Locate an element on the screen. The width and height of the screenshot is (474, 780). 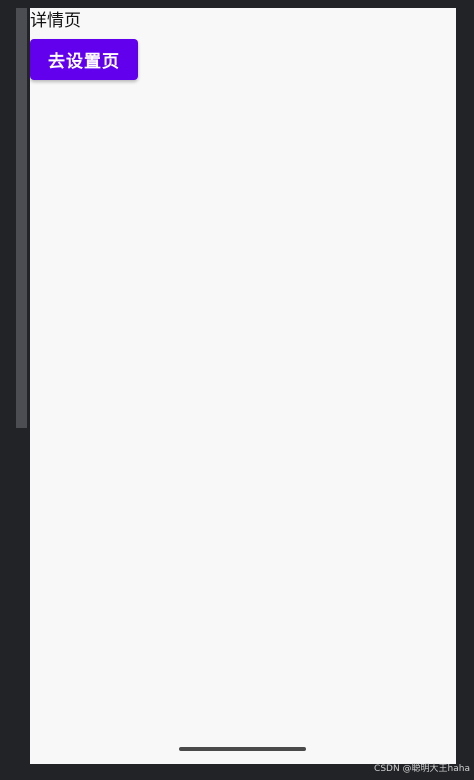
home-indicator is located at coordinates (242, 749).